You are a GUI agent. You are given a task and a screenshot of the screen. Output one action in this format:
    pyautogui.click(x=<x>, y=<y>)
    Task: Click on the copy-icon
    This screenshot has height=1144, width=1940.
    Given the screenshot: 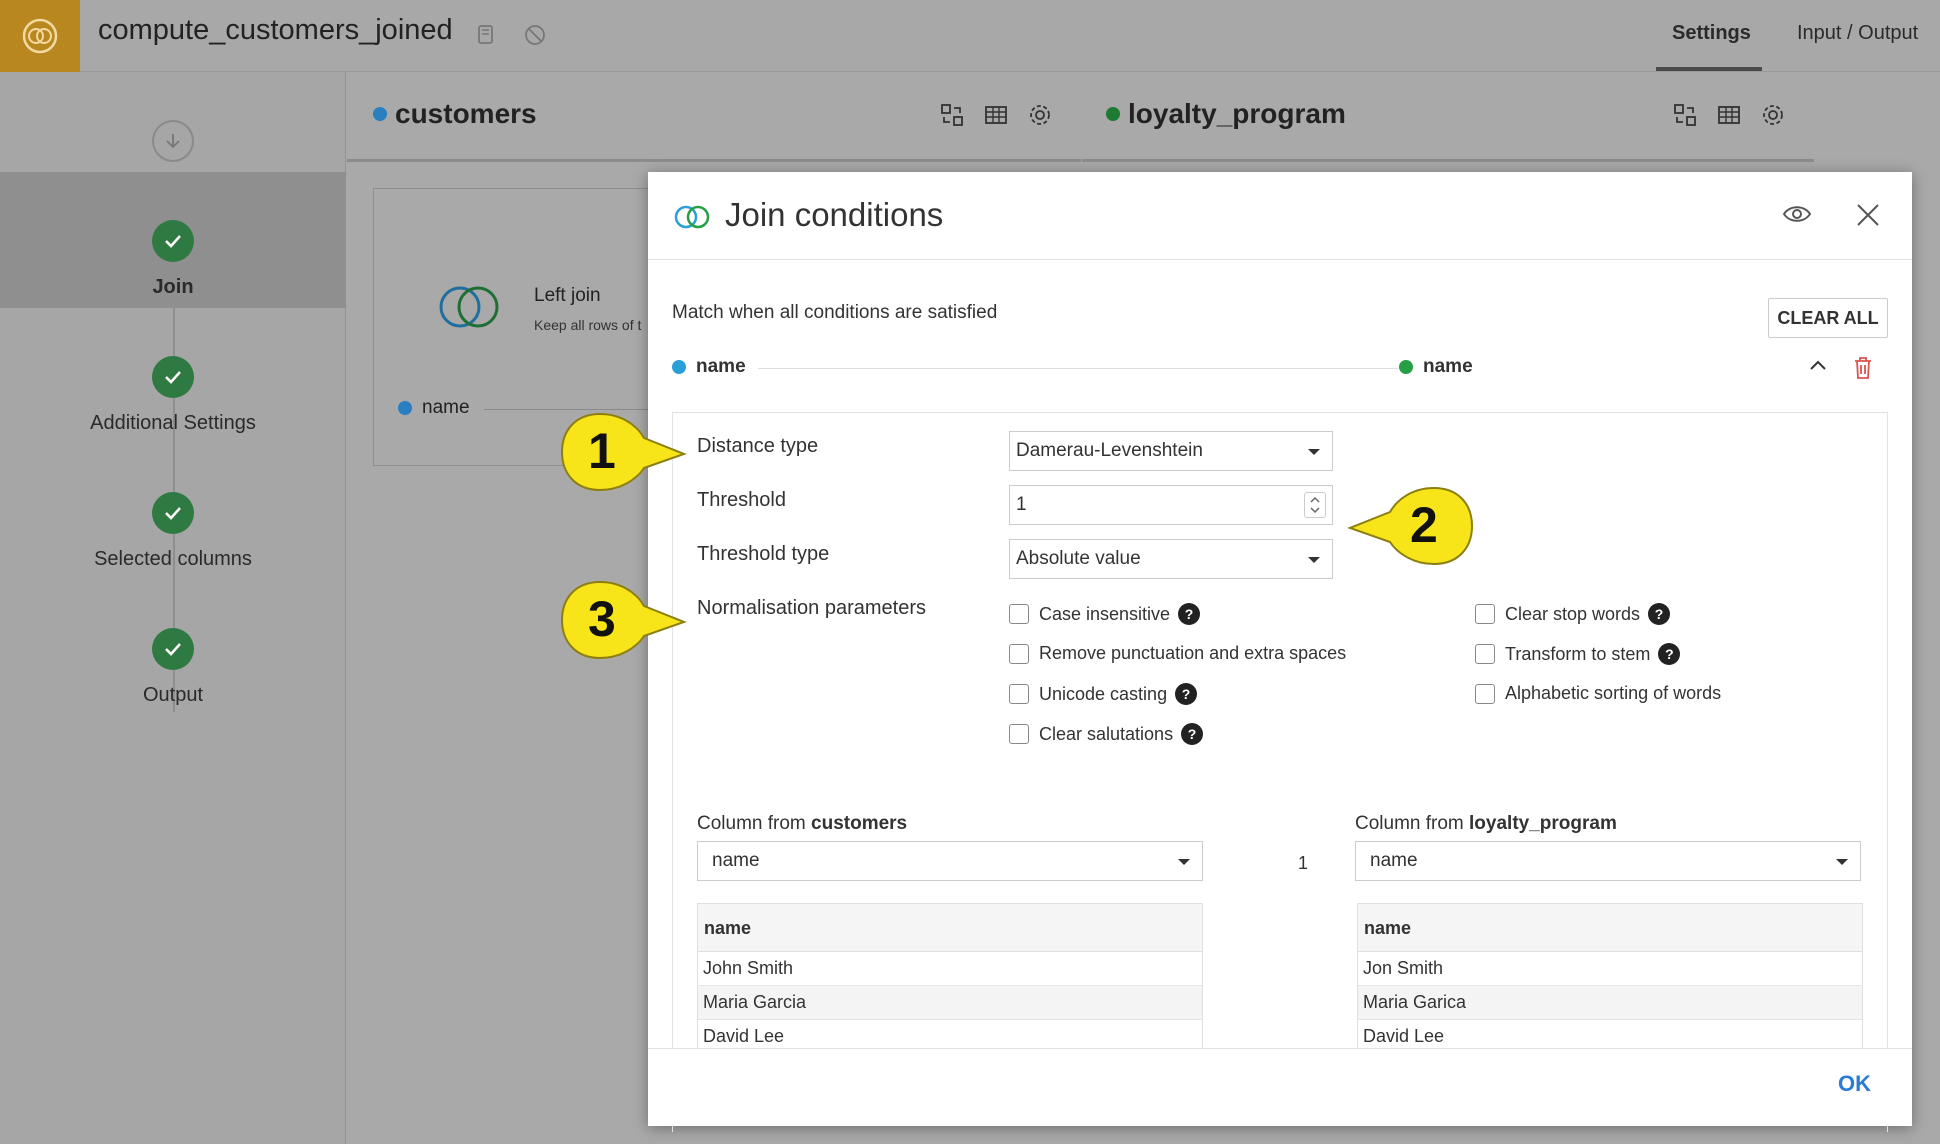 What is the action you would take?
    pyautogui.click(x=486, y=35)
    